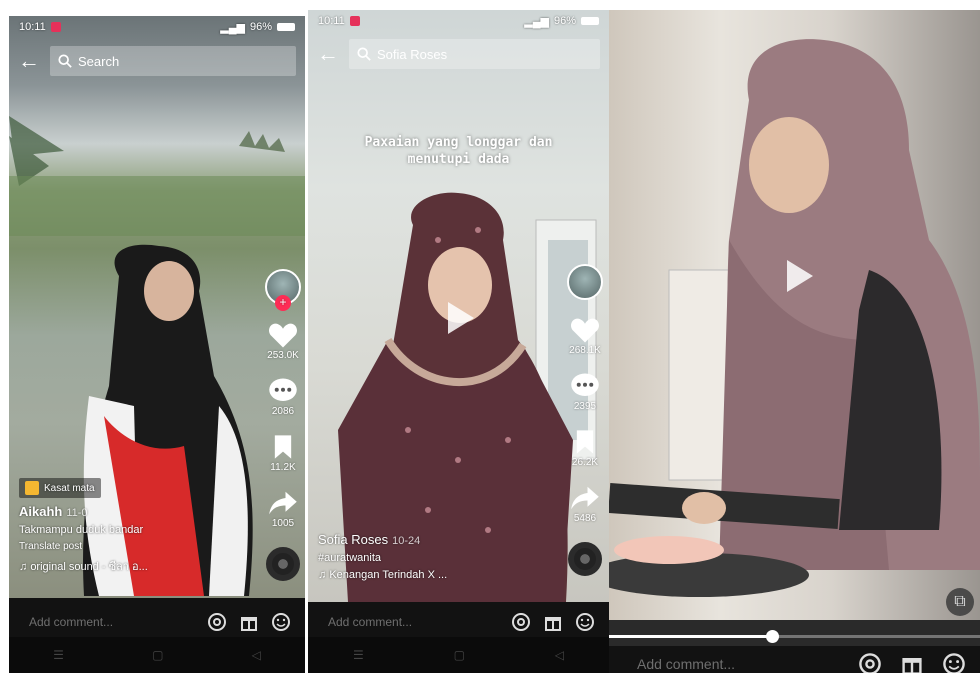 The height and width of the screenshot is (673, 980). Describe the element at coordinates (585, 350) in the screenshot. I see `like-count: 268.1K` at that location.